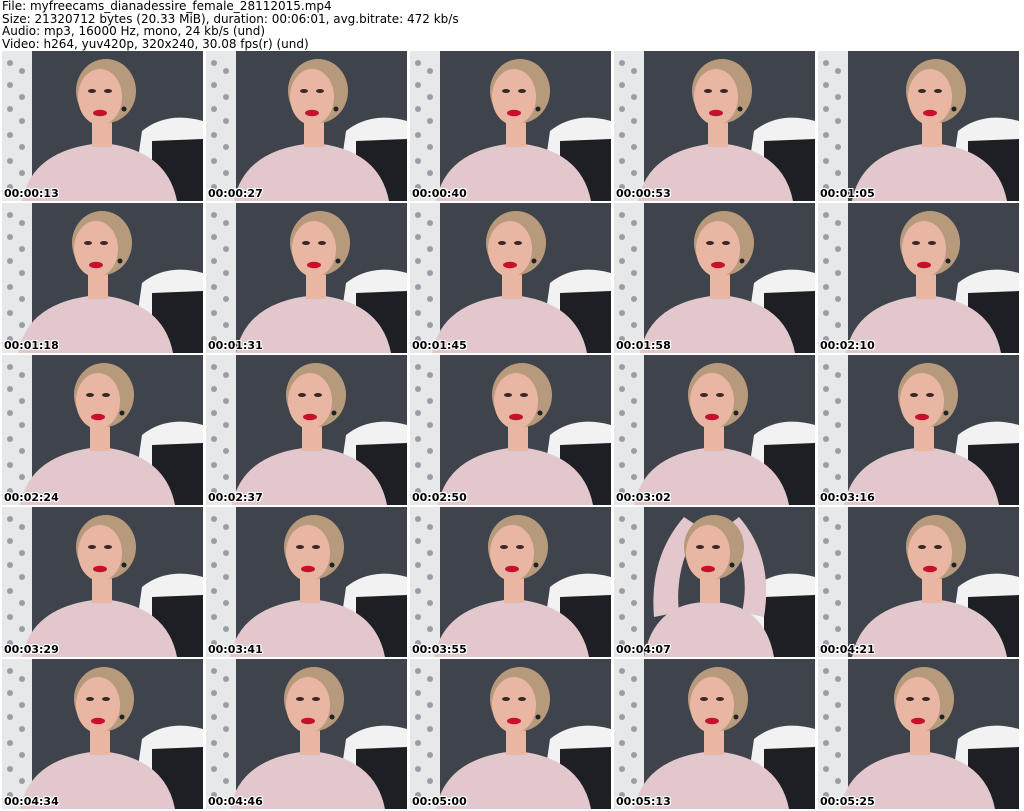 Image resolution: width=1024 pixels, height=811 pixels. I want to click on video-thumbnail: 00:03:55, so click(510, 582).